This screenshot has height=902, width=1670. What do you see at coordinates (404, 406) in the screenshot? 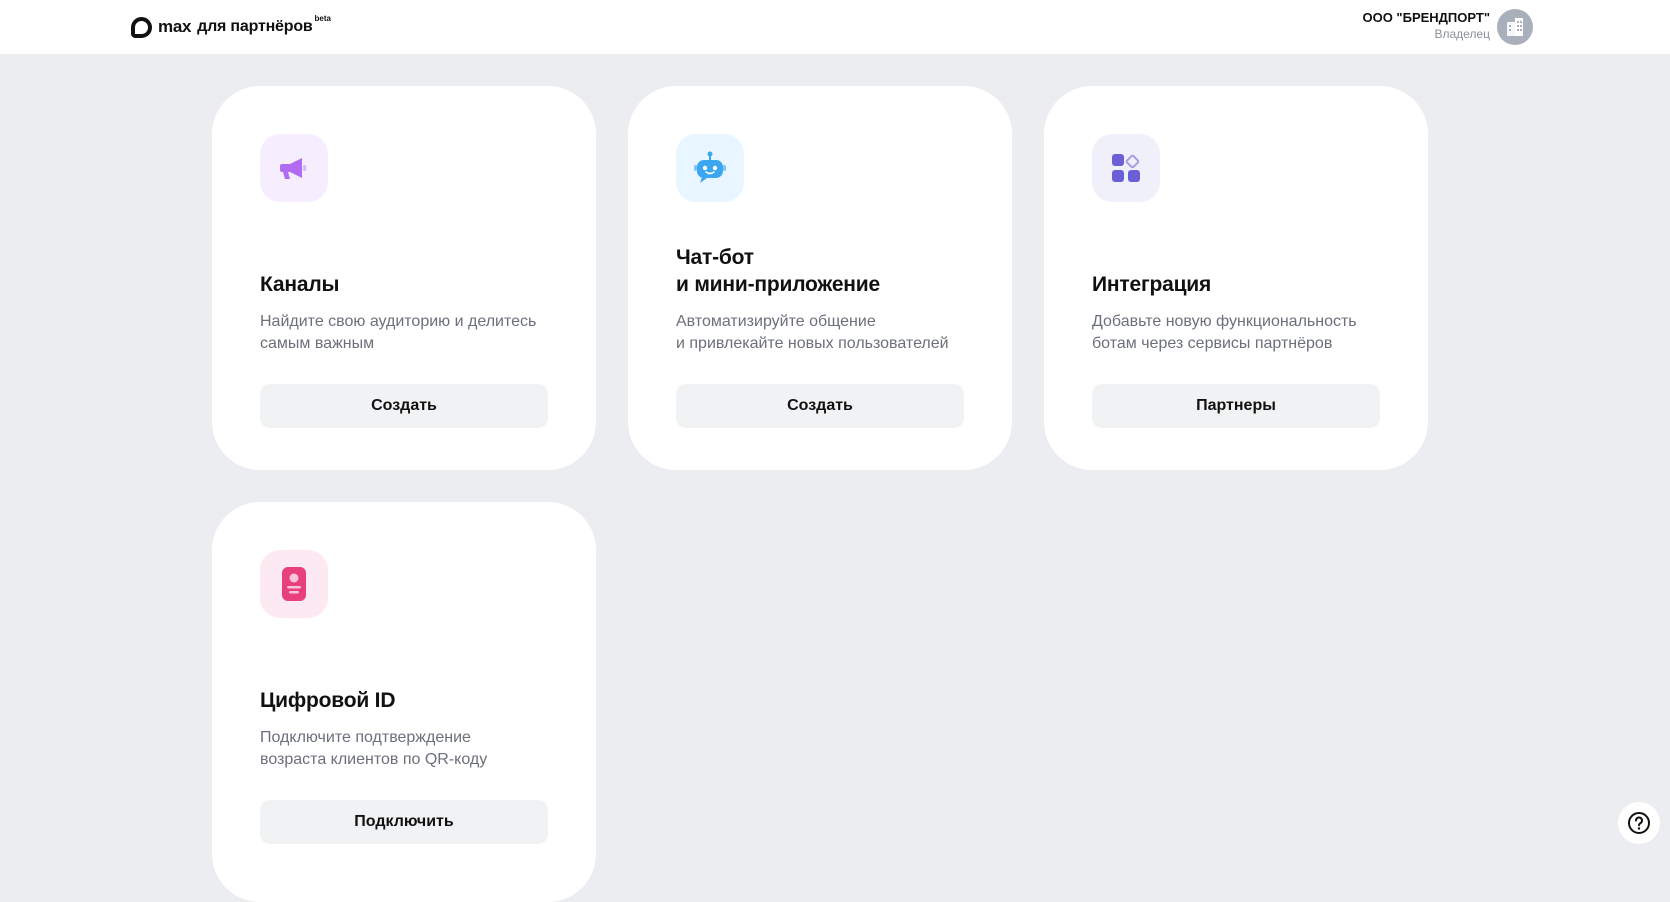
I see `create-channel-button: Создать` at bounding box center [404, 406].